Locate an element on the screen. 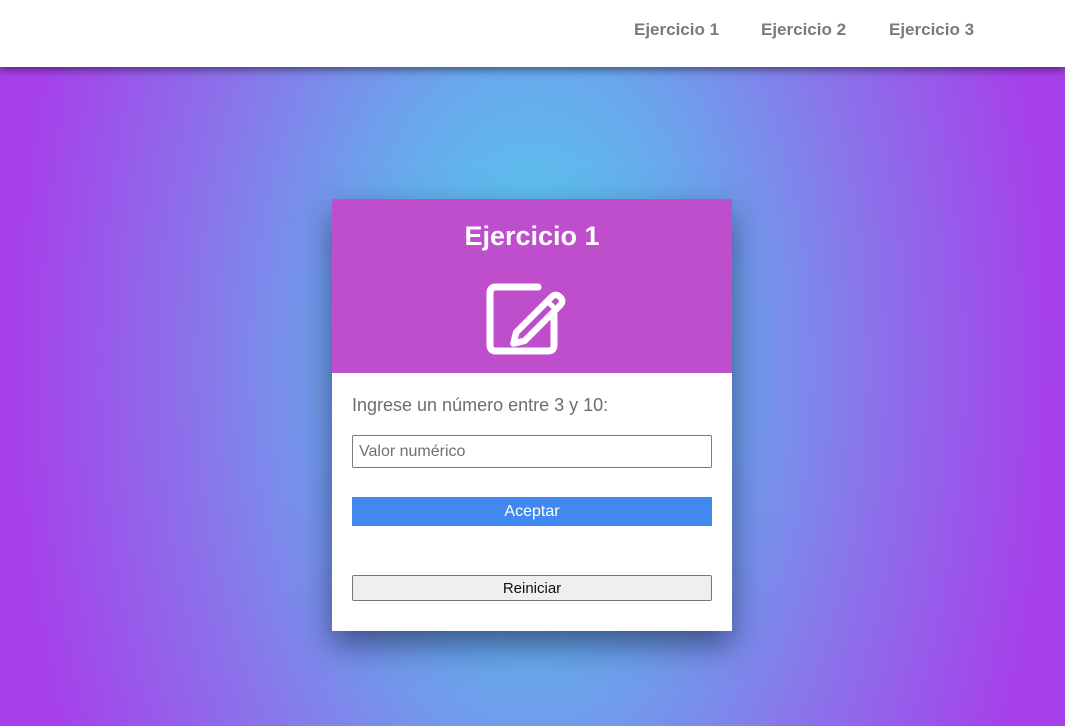 This screenshot has height=726, width=1065. card-header: Ejercicio 1 is located at coordinates (532, 286).